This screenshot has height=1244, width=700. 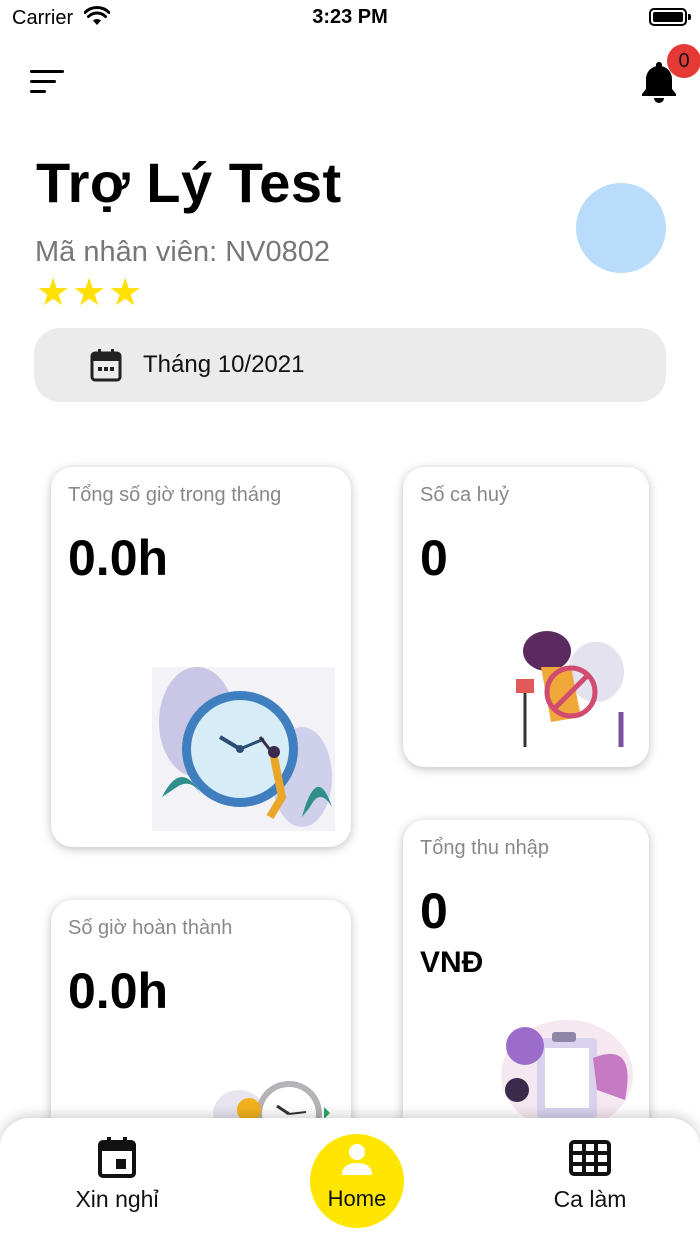 What do you see at coordinates (117, 1199) in the screenshot?
I see `tab-leave-label: Xin nghỉ` at bounding box center [117, 1199].